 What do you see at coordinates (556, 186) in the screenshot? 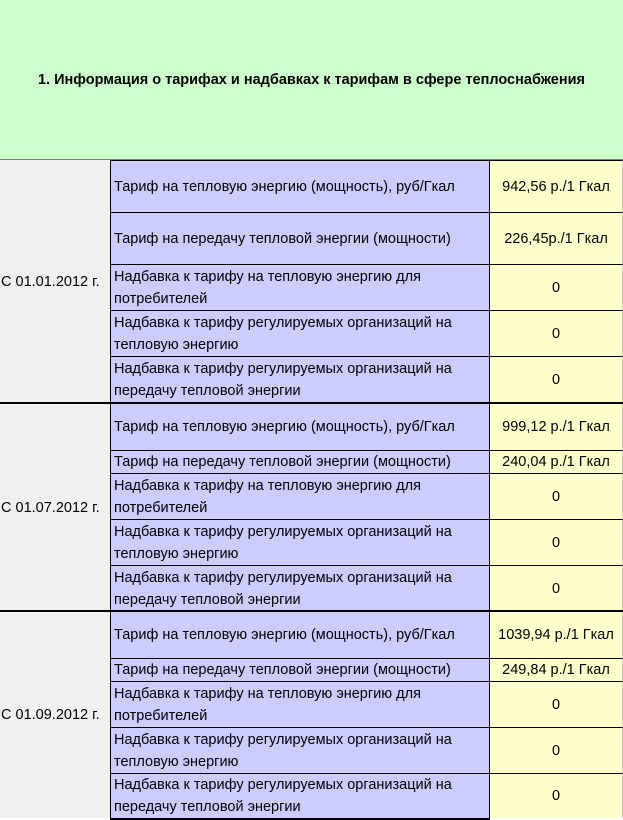
I see `tariff-value-cell: 942,56 р./1 Гкал` at bounding box center [556, 186].